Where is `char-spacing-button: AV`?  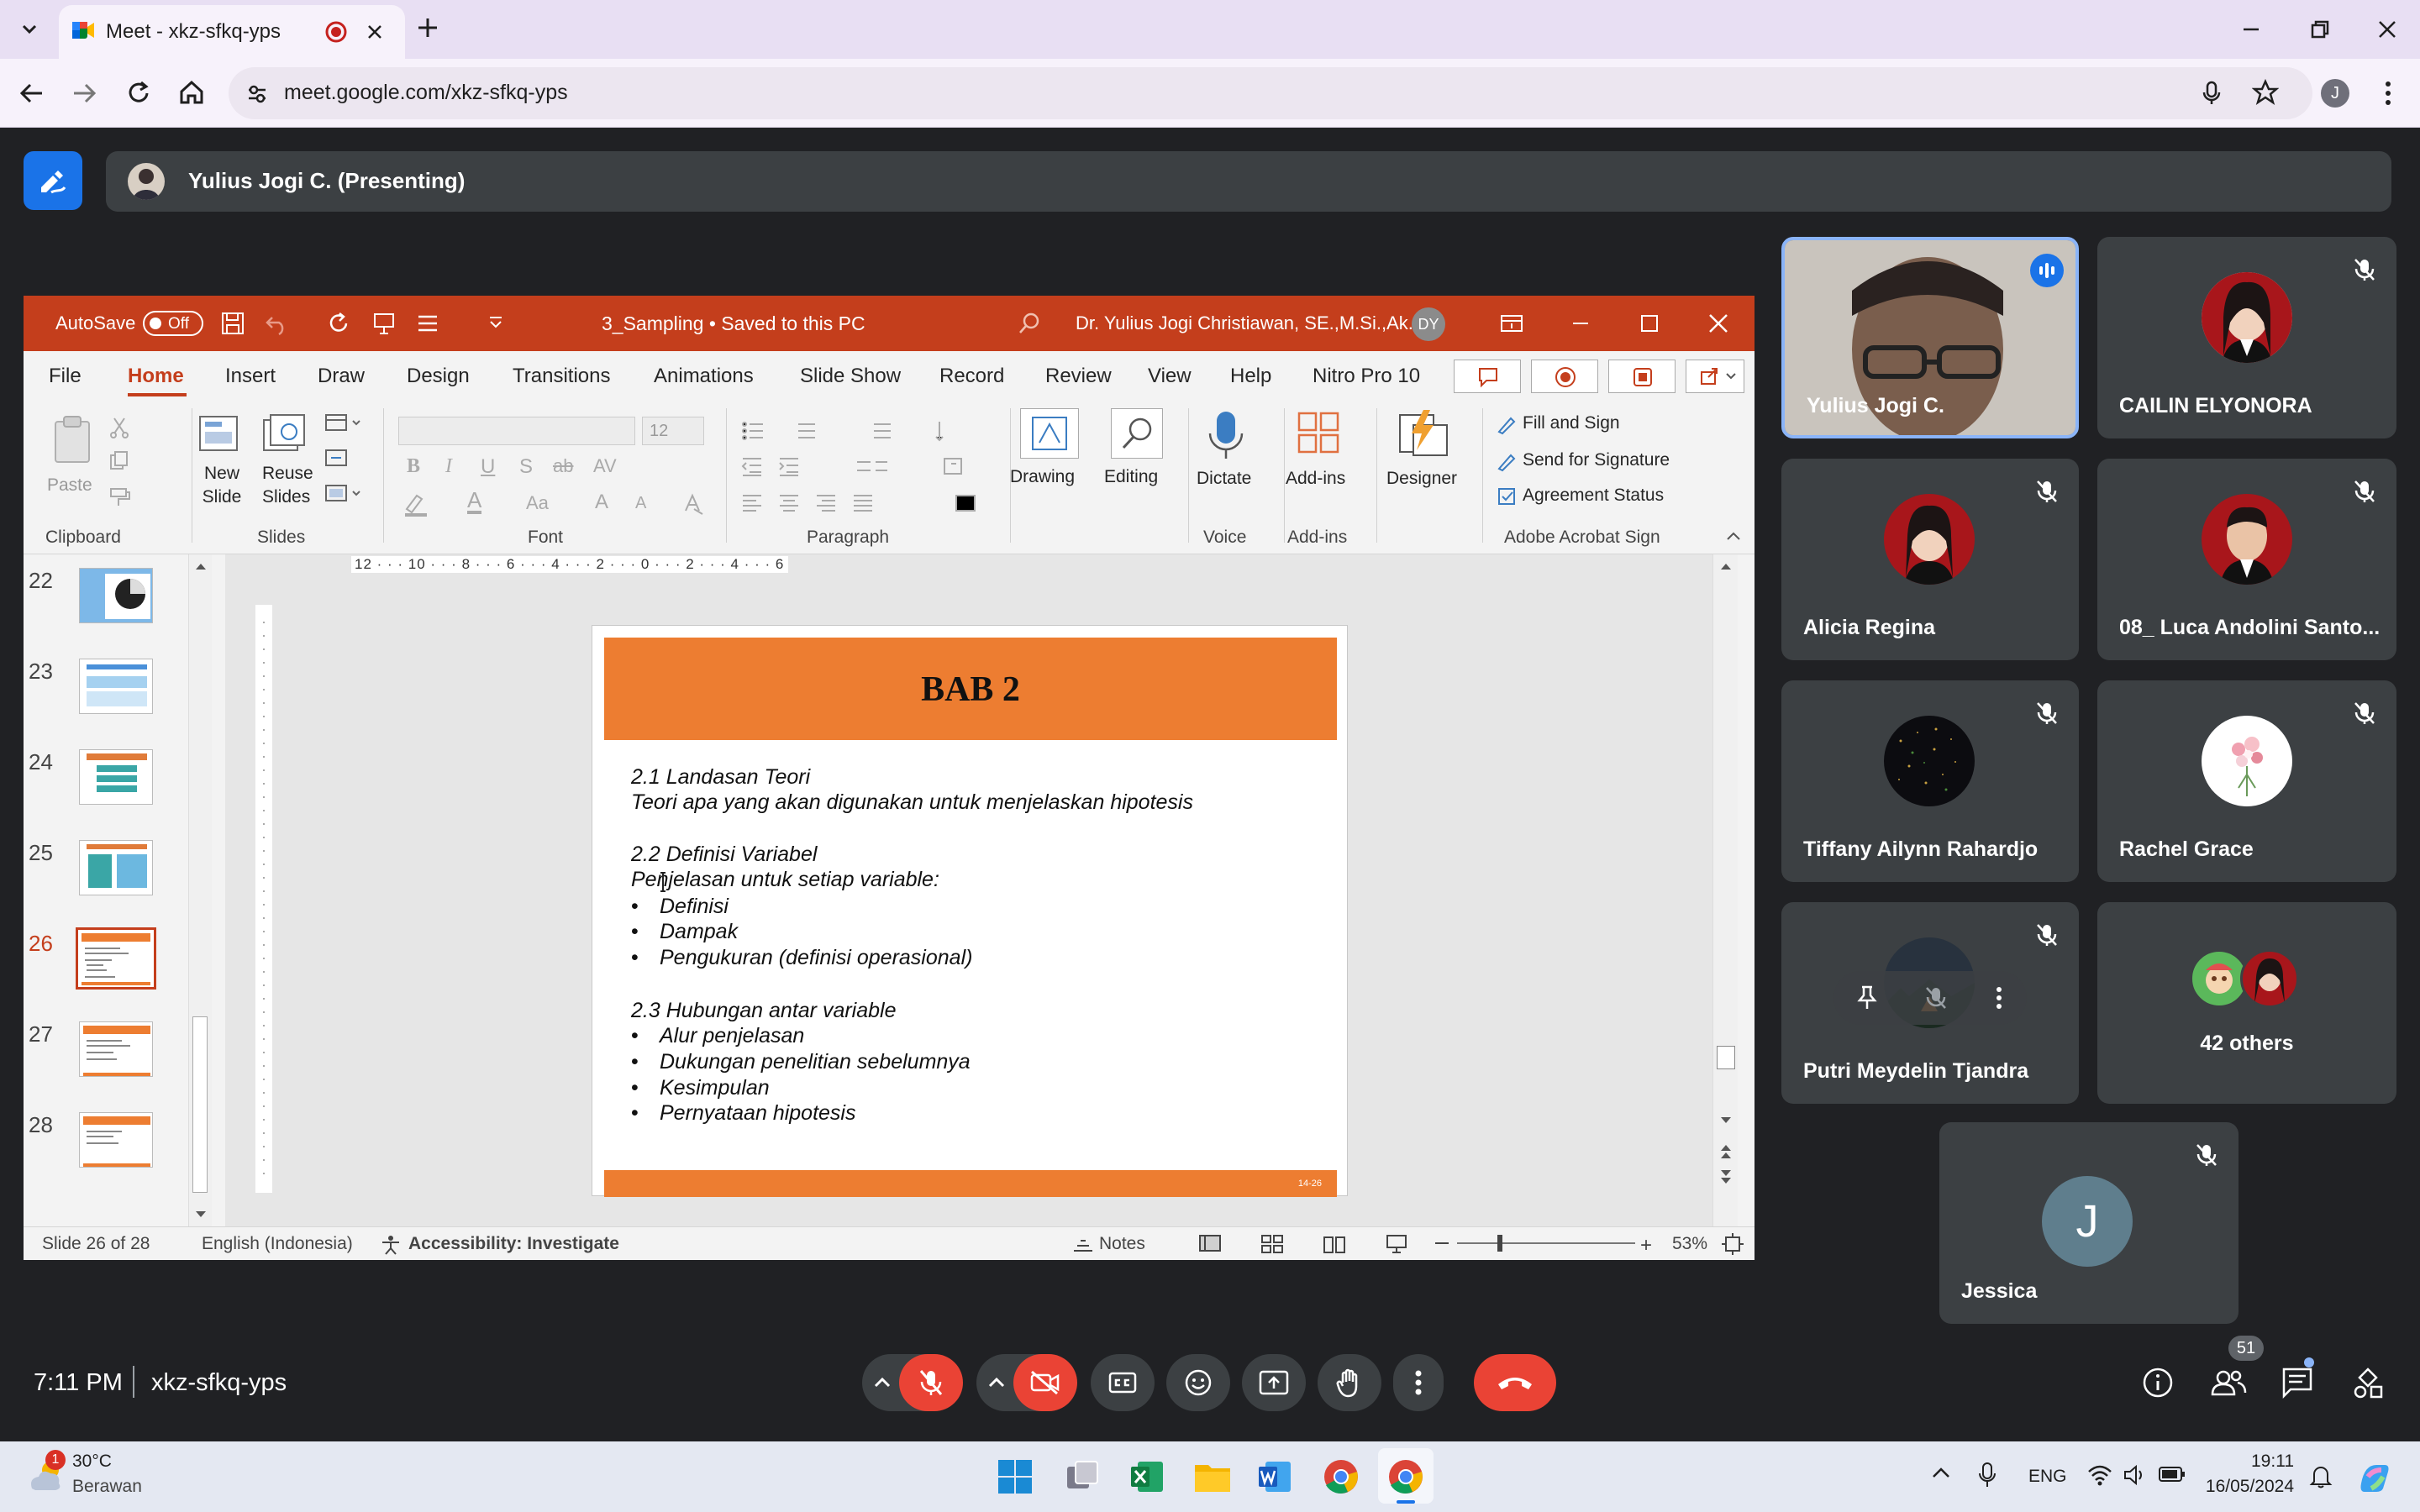 char-spacing-button: AV is located at coordinates (605, 466).